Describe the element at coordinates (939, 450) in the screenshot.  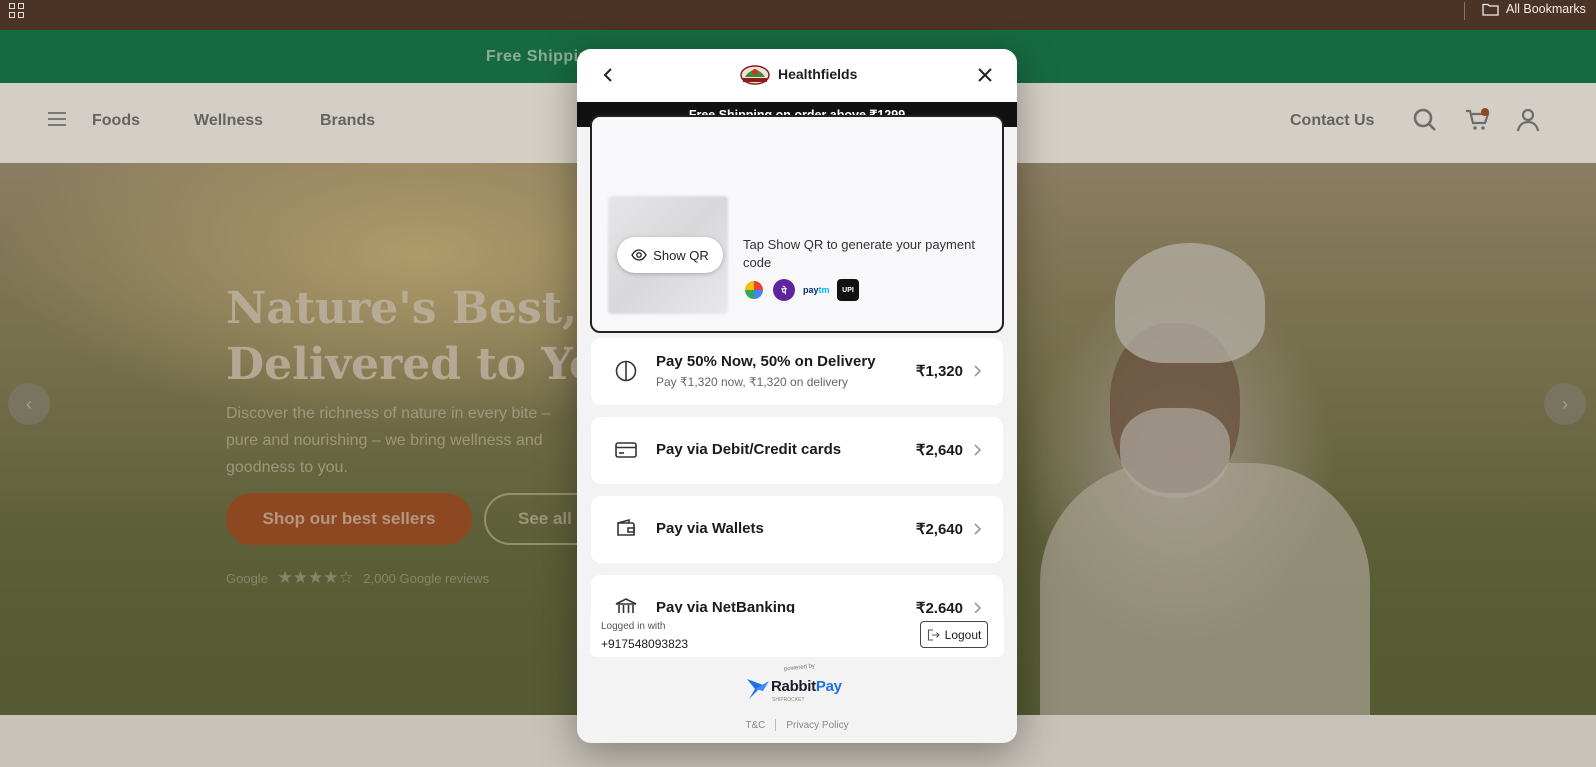
I see `pay-cards-amount: ₹2,640` at that location.